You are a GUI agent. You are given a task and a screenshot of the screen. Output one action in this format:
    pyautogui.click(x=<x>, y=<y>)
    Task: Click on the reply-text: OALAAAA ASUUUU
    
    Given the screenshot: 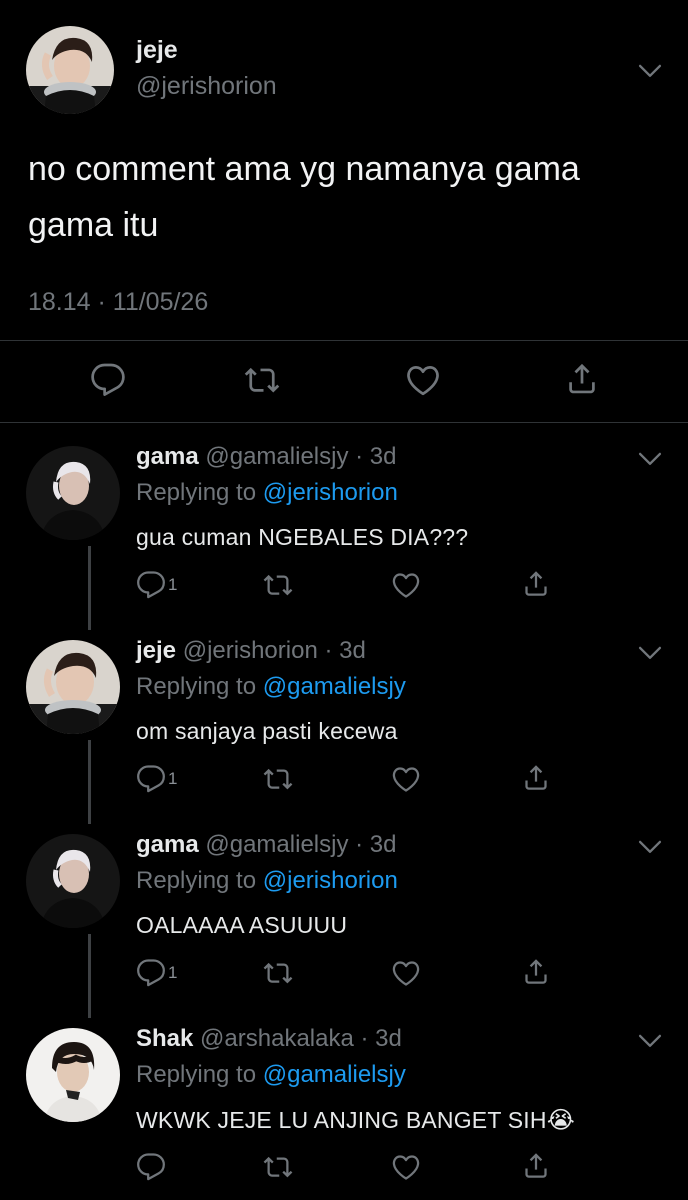 What is the action you would take?
    pyautogui.click(x=242, y=925)
    